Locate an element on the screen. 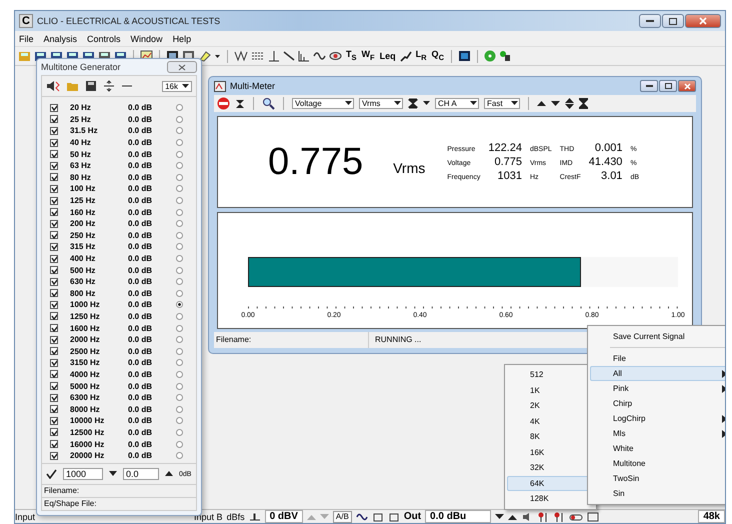 The height and width of the screenshot is (524, 732). unit-dropdown: Vrms is located at coordinates (381, 103).